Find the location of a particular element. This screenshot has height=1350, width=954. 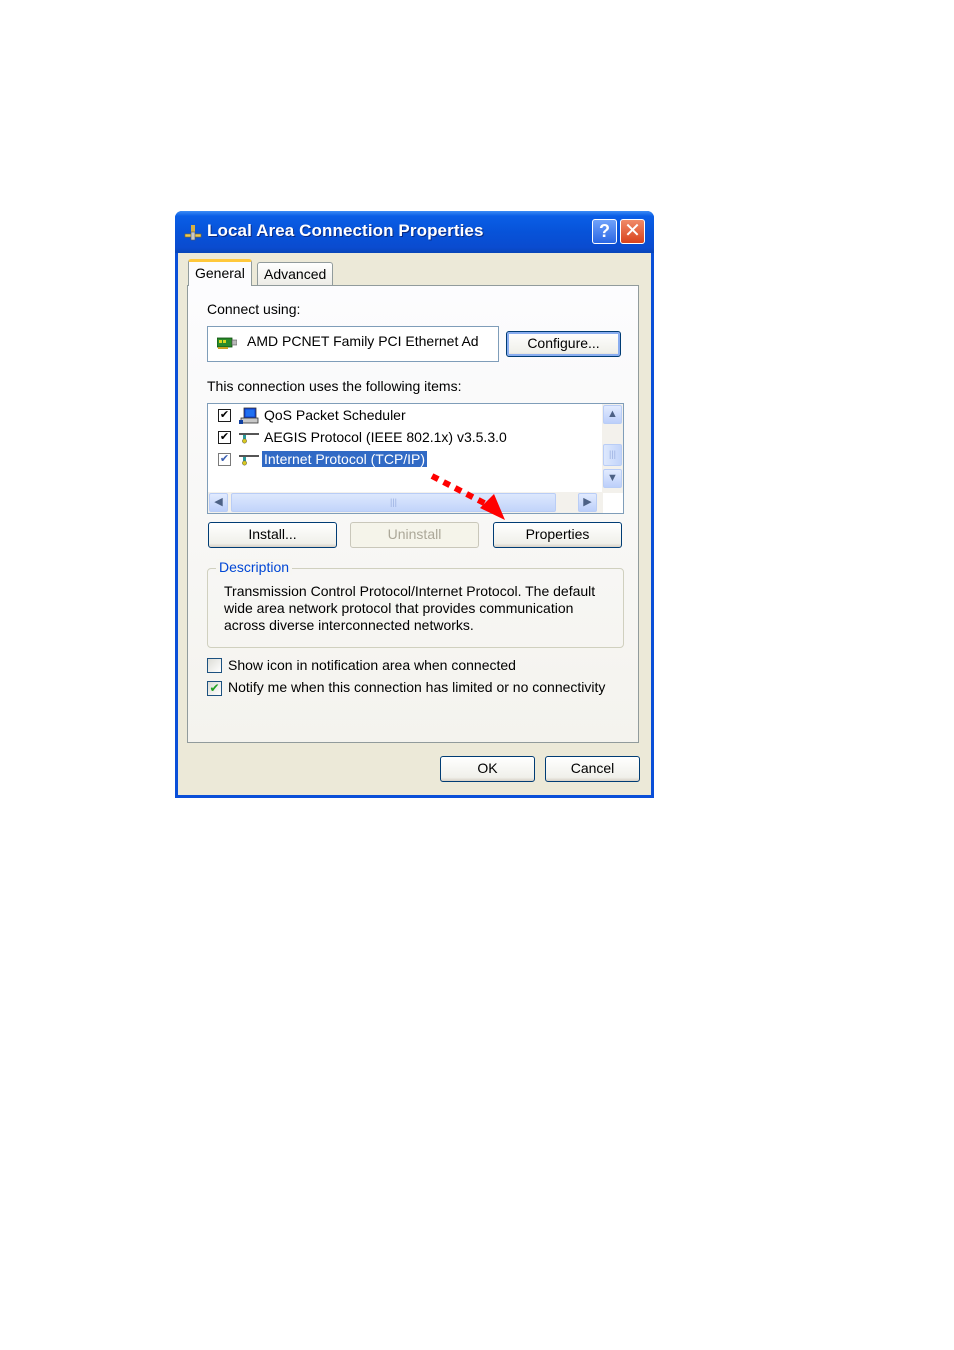

vertical-scroll-thumb: ||| is located at coordinates (612, 455).